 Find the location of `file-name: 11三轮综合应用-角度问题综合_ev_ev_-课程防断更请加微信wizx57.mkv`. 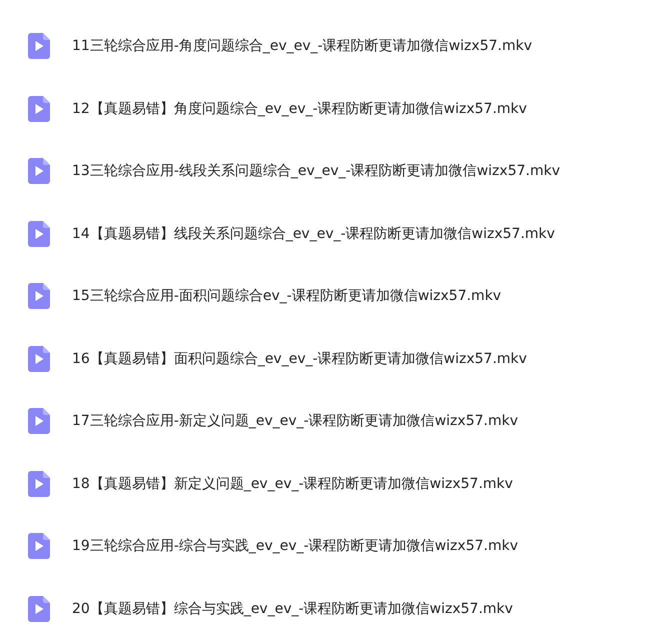

file-name: 11三轮综合应用-角度问题综合_ev_ev_-课程防断更请加微信wizx57.mkv is located at coordinates (302, 46).